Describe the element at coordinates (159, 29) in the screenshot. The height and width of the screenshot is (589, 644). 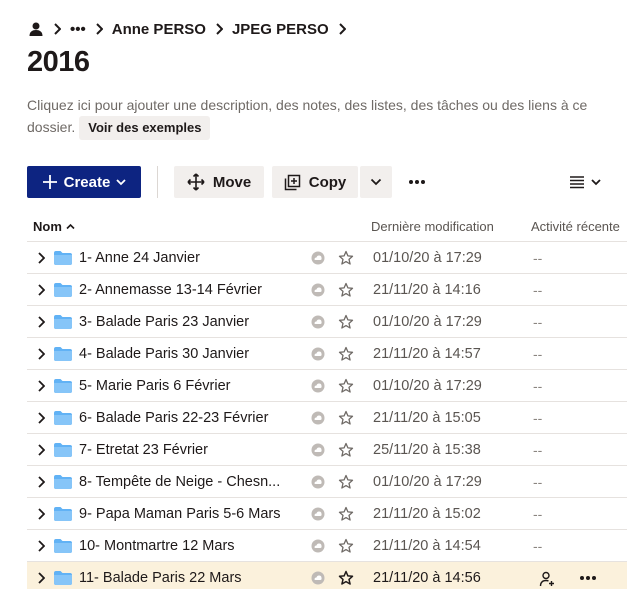
I see `breadcrumb-item: Anne PERSO` at that location.